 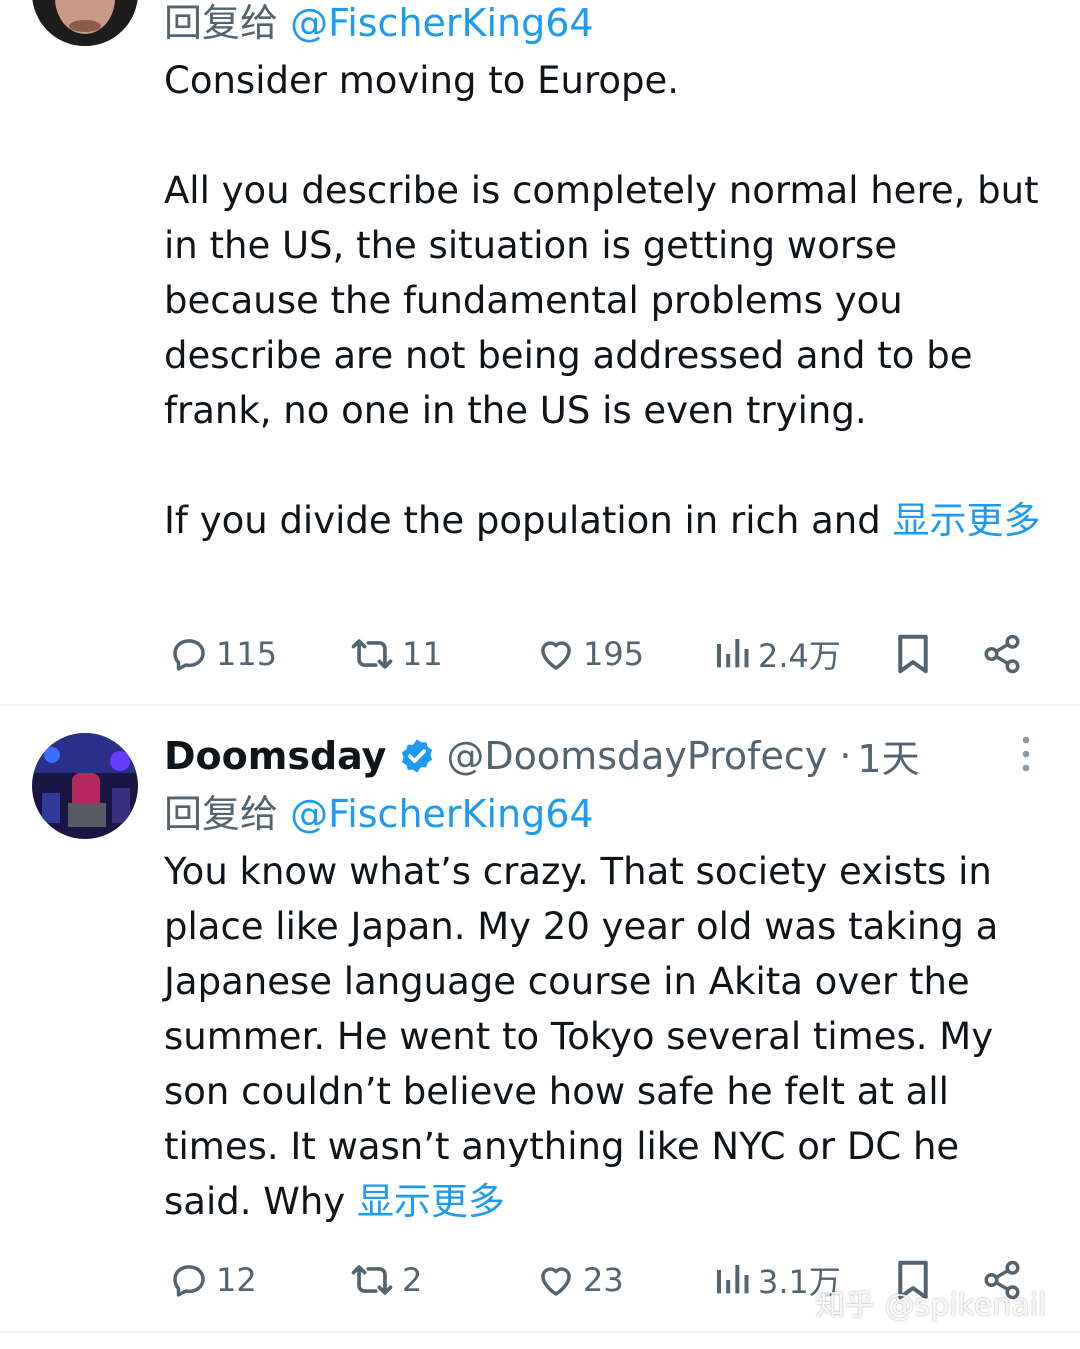 I want to click on bookmark-icon, so click(x=913, y=654).